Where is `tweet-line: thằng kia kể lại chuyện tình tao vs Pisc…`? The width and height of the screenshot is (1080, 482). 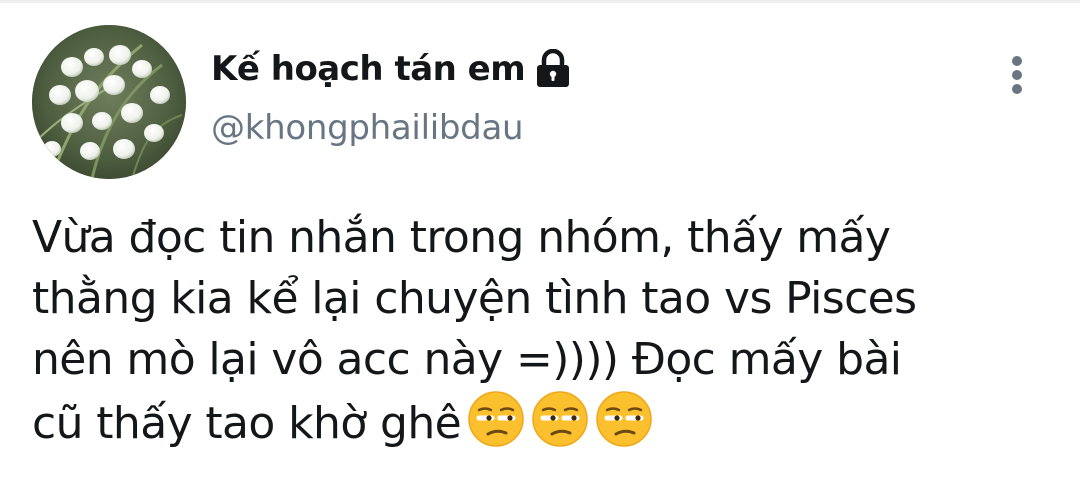 tweet-line: thằng kia kể lại chuyện tình tao vs Pisc… is located at coordinates (474, 298).